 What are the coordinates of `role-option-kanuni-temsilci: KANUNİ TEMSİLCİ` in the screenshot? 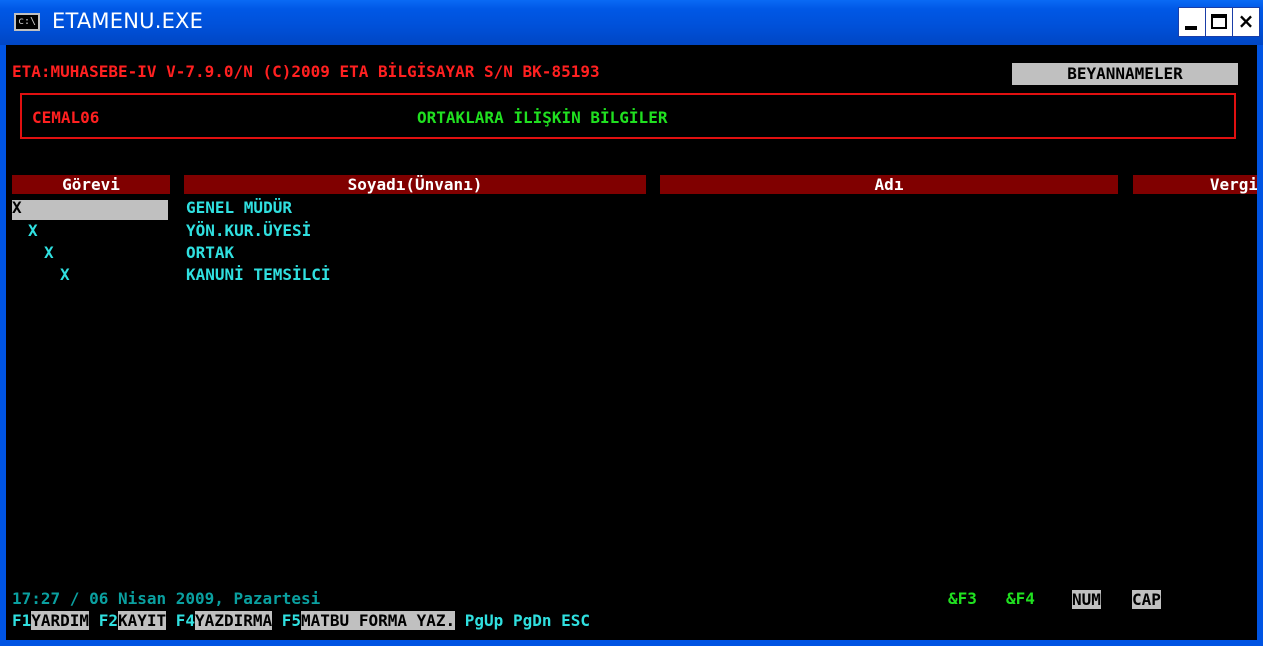 It's located at (258, 275).